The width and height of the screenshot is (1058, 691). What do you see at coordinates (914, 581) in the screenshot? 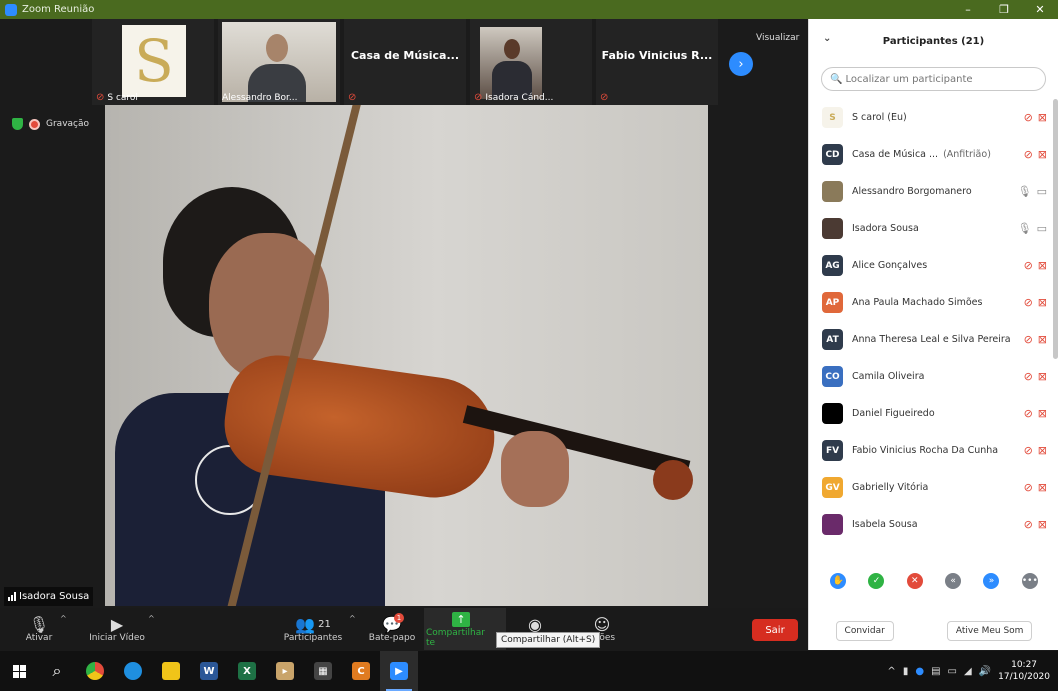
I see `no-icon: ✕` at bounding box center [914, 581].